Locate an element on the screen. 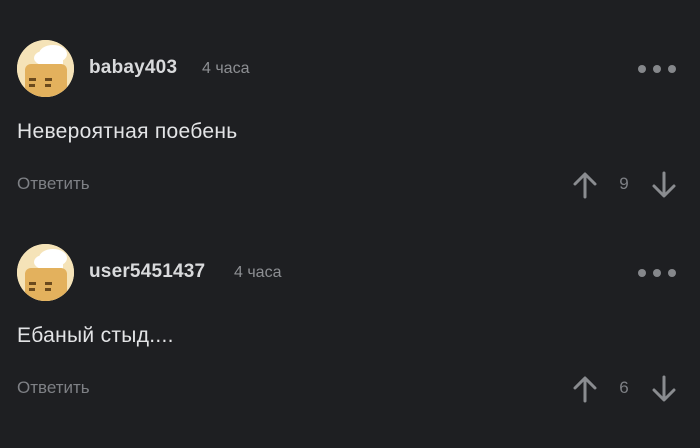 This screenshot has width=700, height=448. rating-count: 9 is located at coordinates (624, 183).